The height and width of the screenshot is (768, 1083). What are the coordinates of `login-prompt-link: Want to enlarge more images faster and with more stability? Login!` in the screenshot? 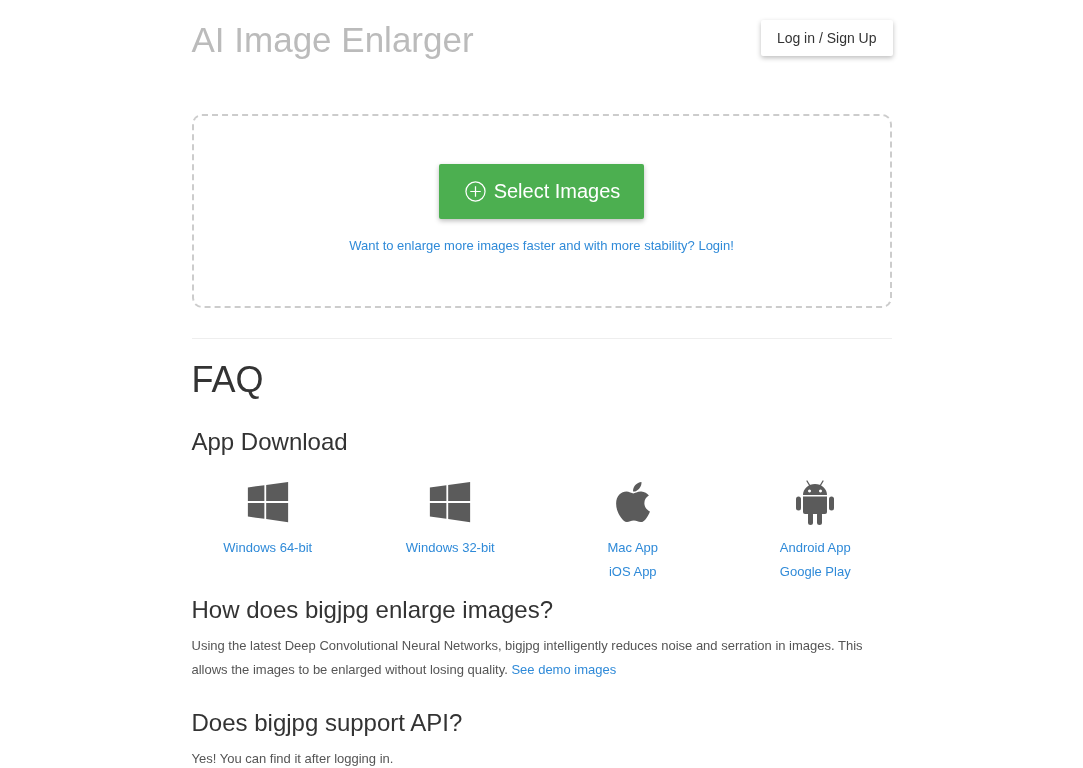 It's located at (541, 246).